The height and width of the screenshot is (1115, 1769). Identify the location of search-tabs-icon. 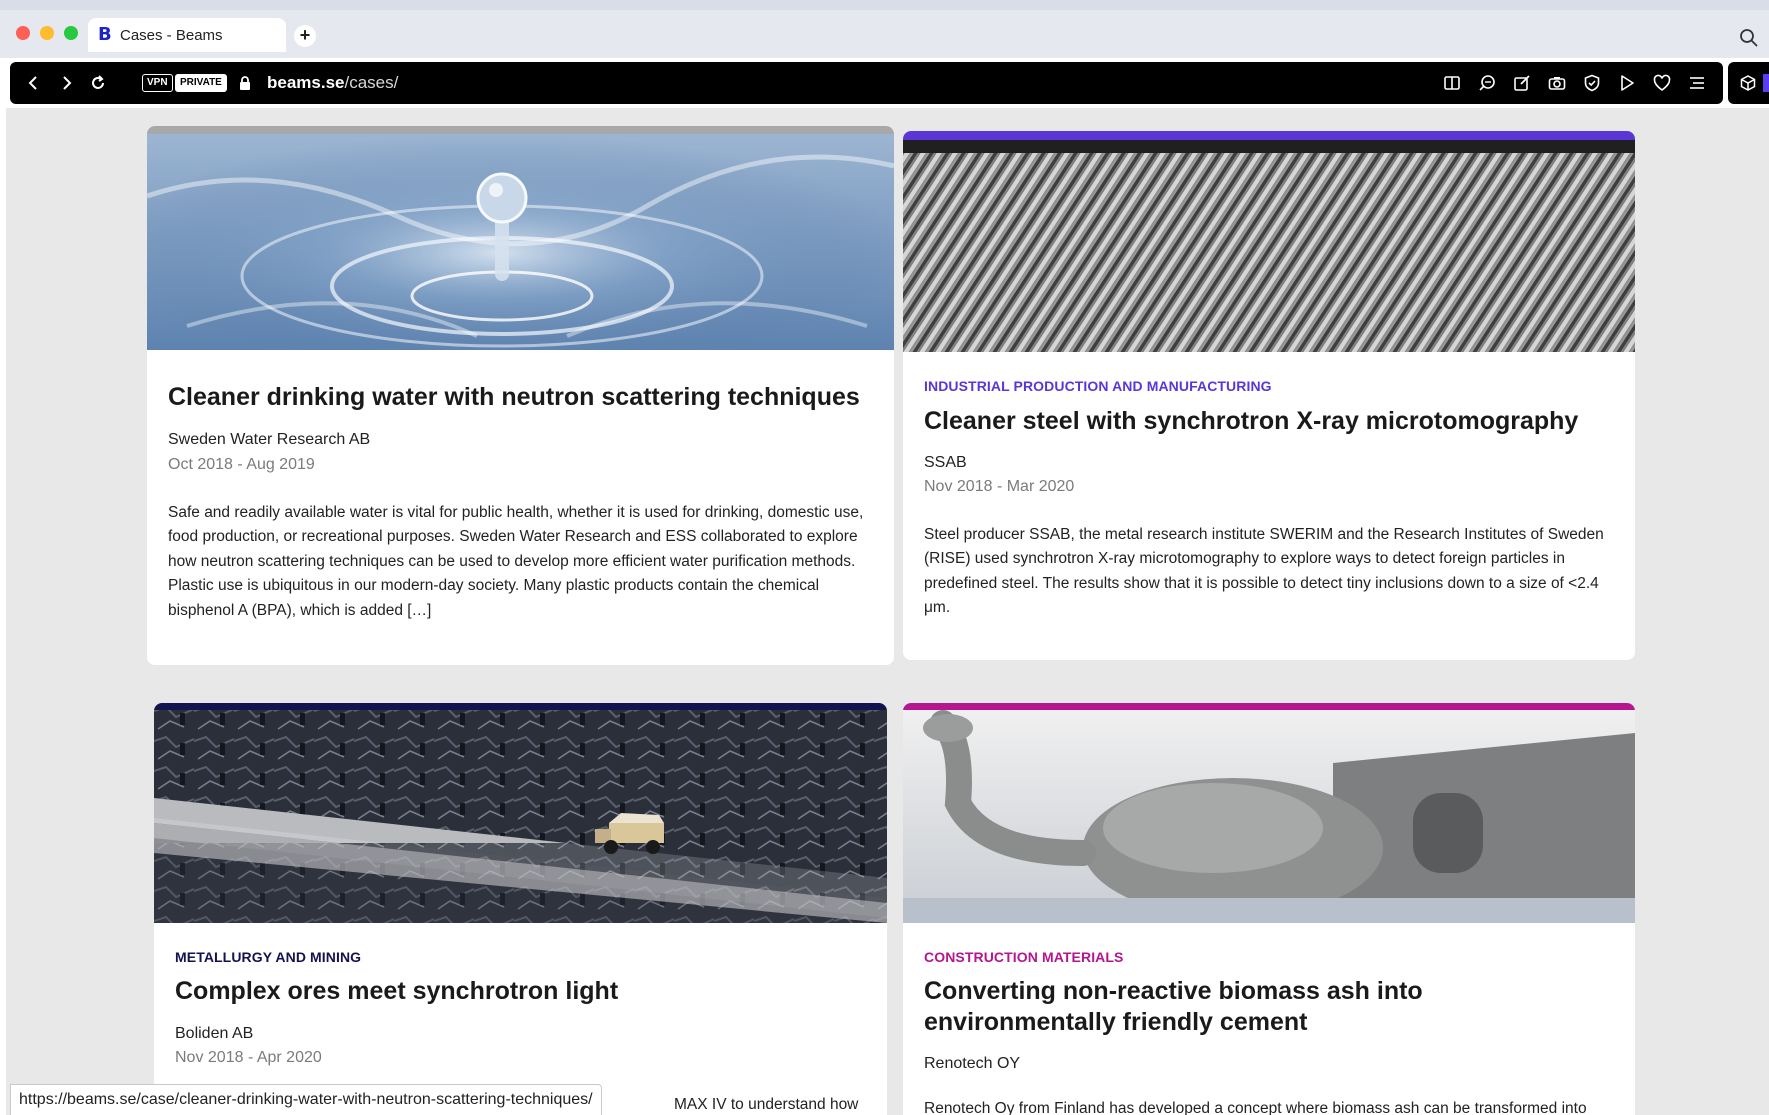
(1749, 38).